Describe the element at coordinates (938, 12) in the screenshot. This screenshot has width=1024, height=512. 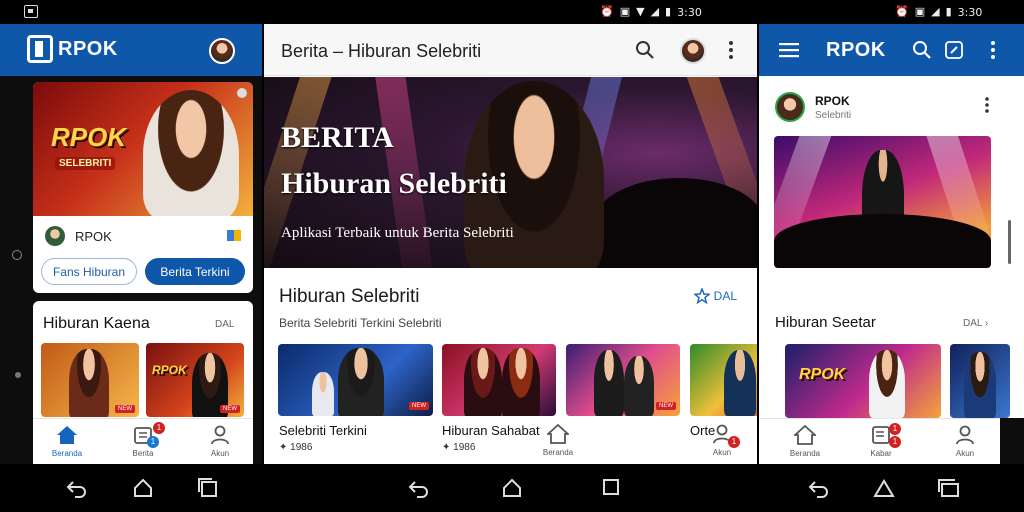
I see `status-icons-right: ⏰ ▣ ◢ ▮ 3:30` at that location.